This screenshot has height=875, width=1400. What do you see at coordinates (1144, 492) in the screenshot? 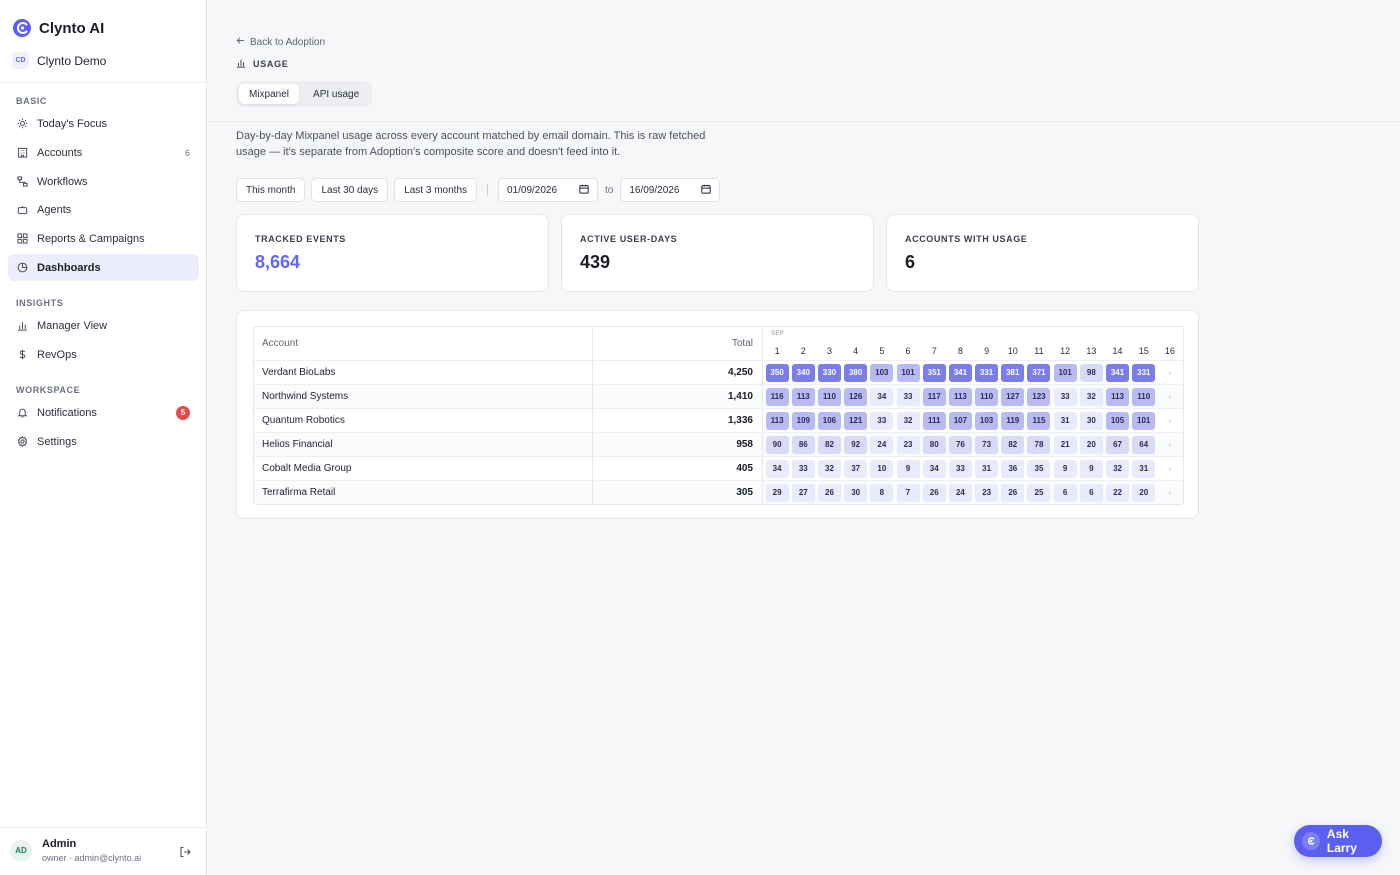
I see `day-cell: 20` at bounding box center [1144, 492].